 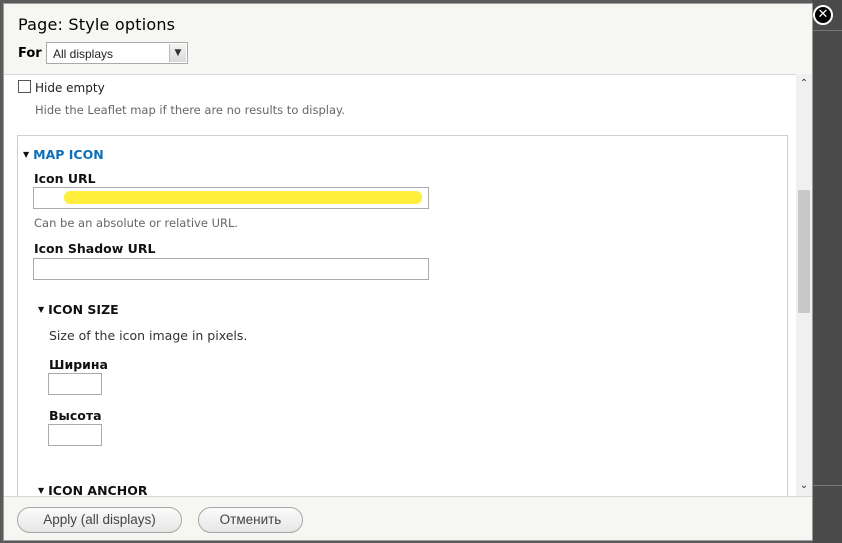 What do you see at coordinates (83, 54) in the screenshot?
I see `display-select-value: All displays` at bounding box center [83, 54].